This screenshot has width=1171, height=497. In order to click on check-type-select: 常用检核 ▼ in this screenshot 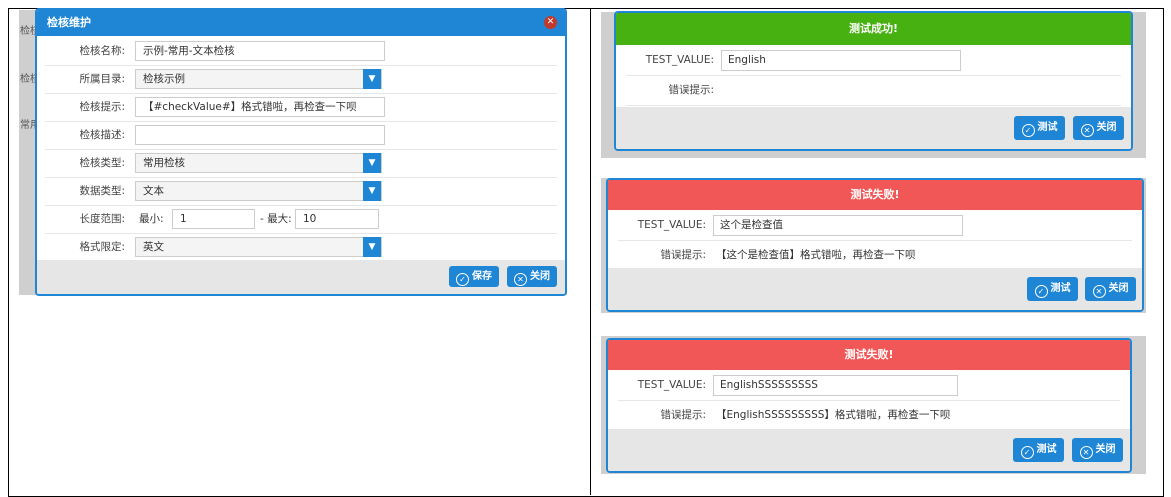, I will do `click(258, 163)`.